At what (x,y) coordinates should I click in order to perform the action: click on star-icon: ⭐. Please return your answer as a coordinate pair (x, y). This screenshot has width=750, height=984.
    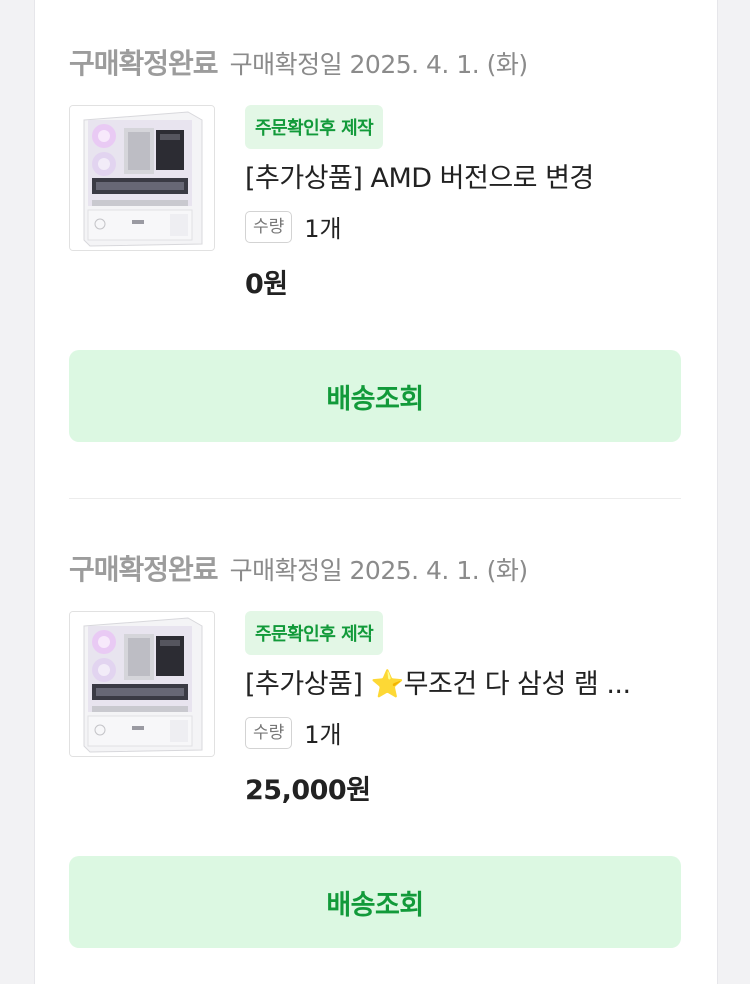
    Looking at the image, I should click on (387, 684).